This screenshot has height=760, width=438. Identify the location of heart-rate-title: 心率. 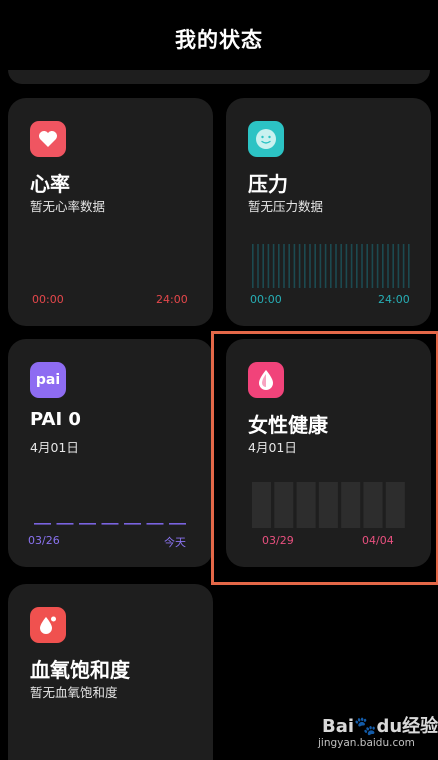
(50, 184).